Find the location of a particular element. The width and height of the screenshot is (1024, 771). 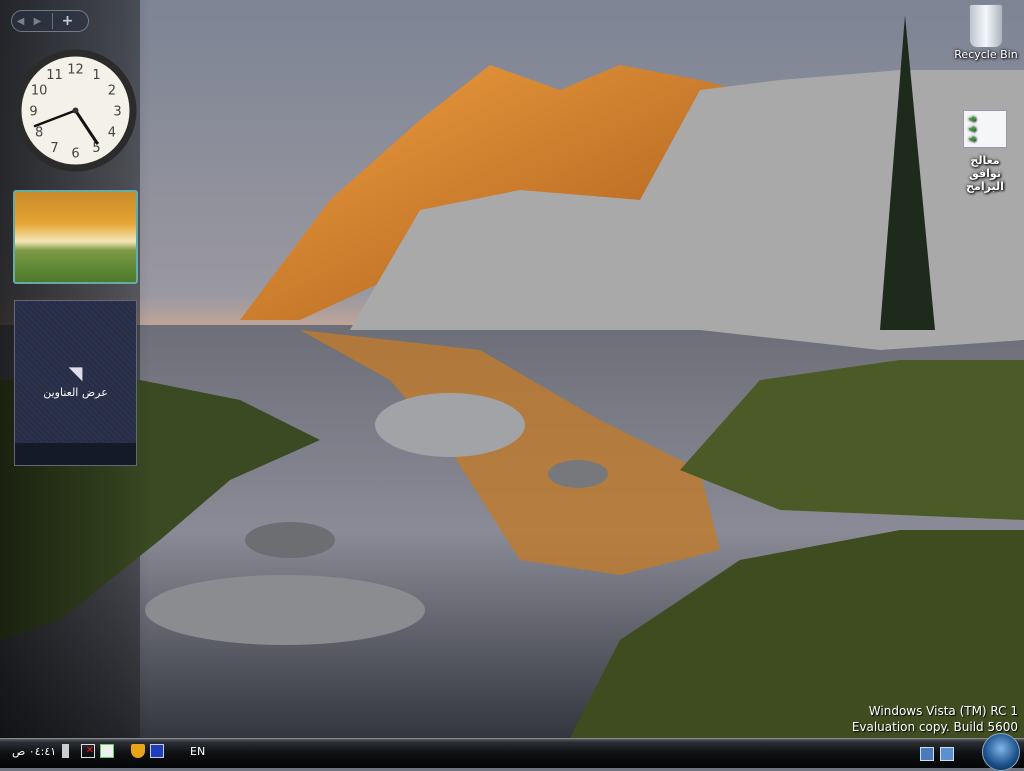

clock-number: 1 is located at coordinates (96, 75).